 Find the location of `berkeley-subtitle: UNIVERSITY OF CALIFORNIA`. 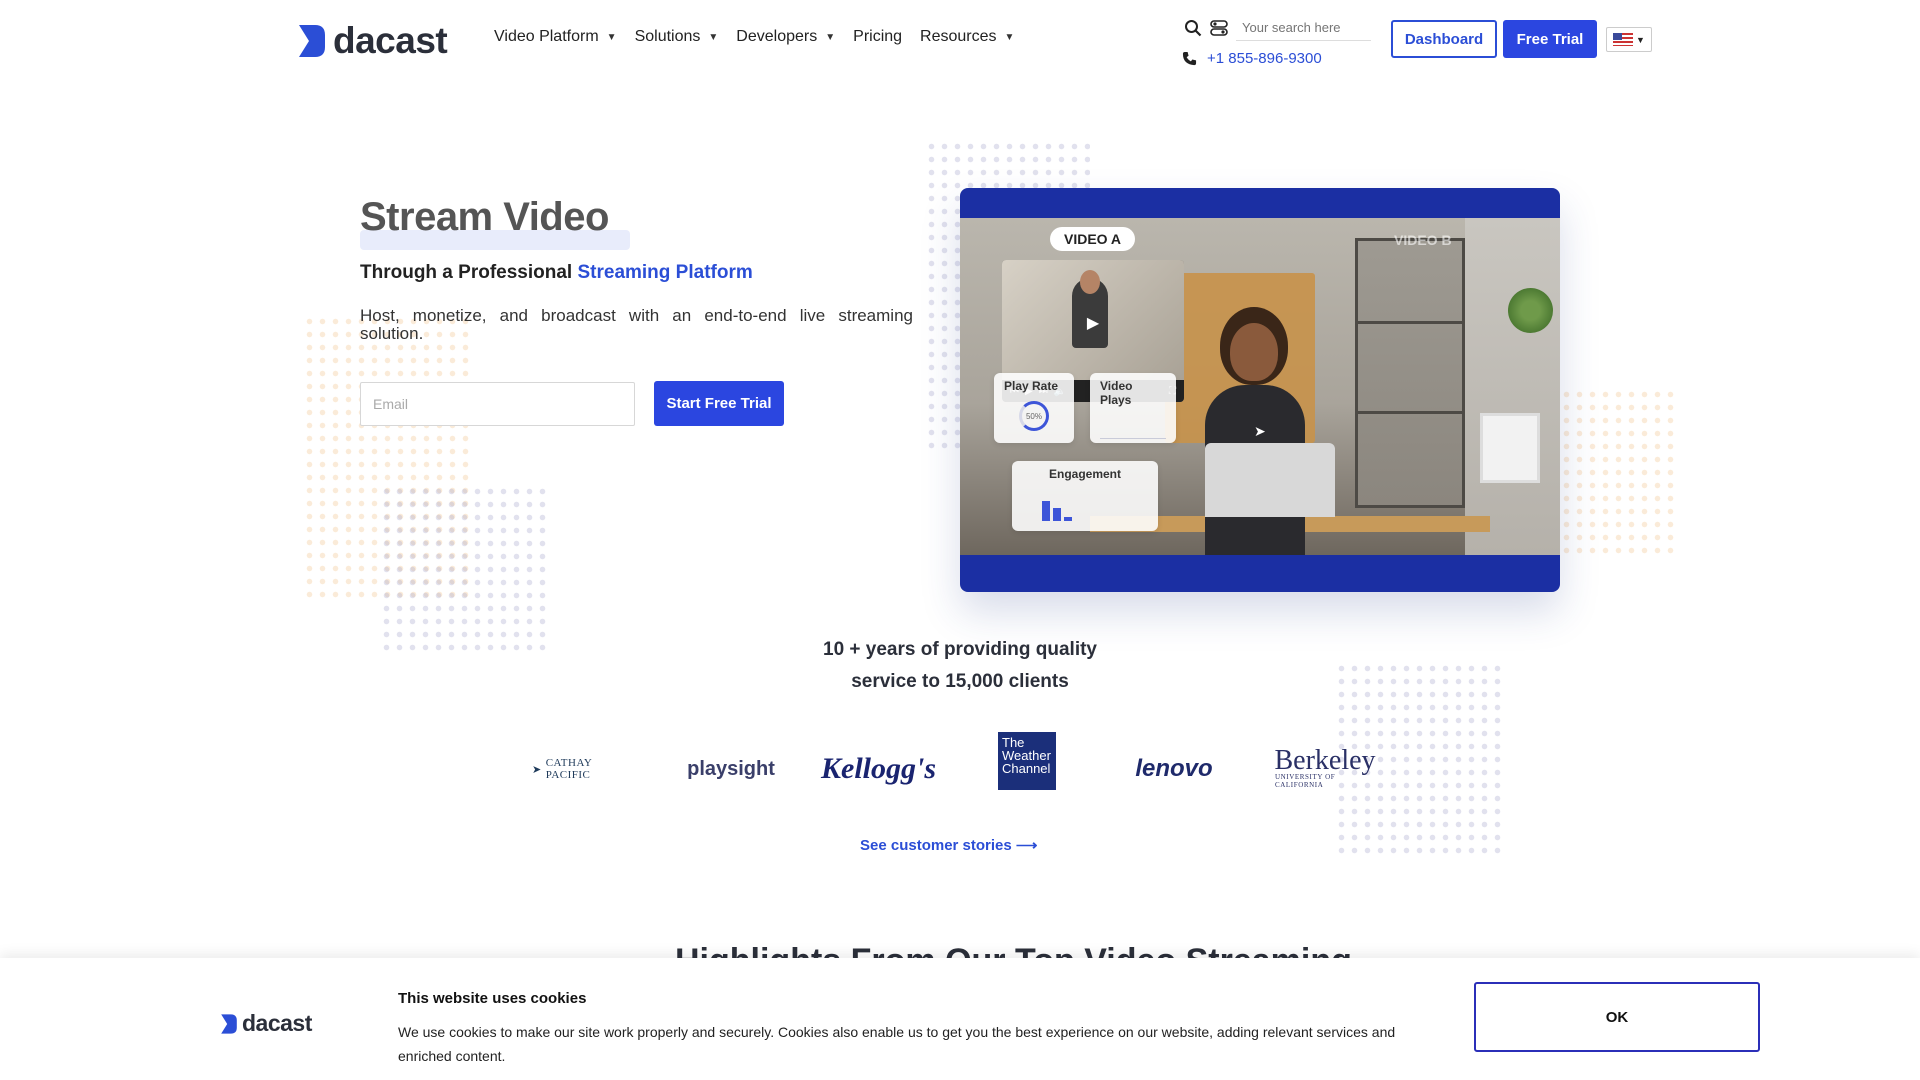

berkeley-subtitle: UNIVERSITY OF CALIFORNIA is located at coordinates (1305, 781).